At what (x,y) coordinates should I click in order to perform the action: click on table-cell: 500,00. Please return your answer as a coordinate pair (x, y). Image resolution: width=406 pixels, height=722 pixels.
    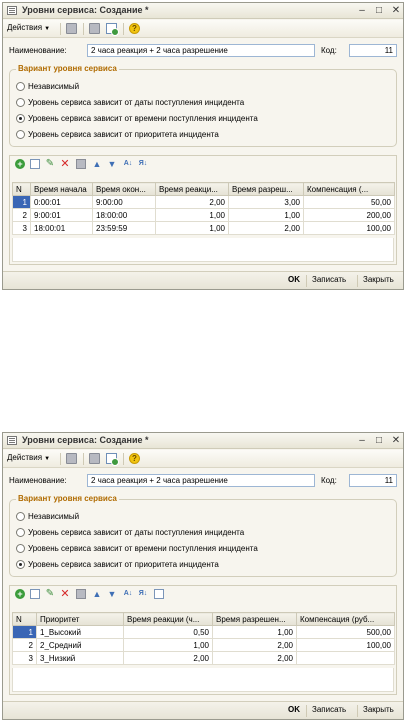
    Looking at the image, I should click on (345, 632).